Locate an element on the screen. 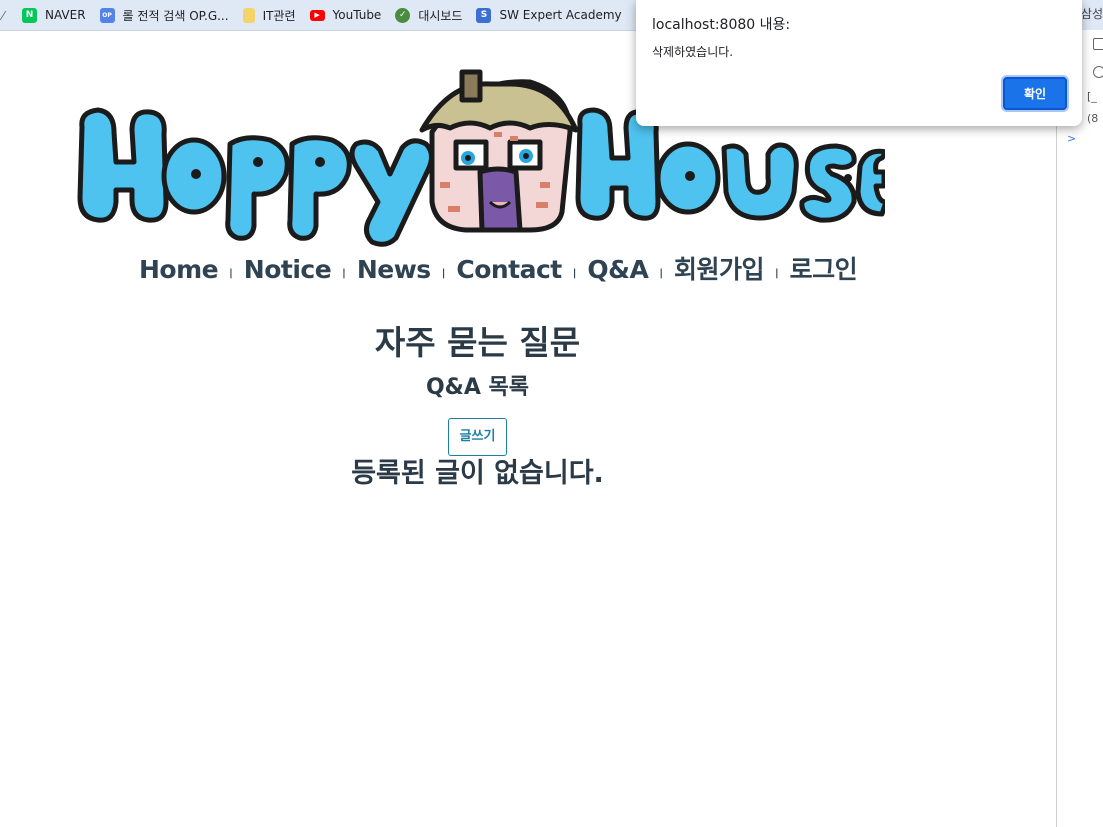  bookmark-naver: N NAVER is located at coordinates (54, 15).